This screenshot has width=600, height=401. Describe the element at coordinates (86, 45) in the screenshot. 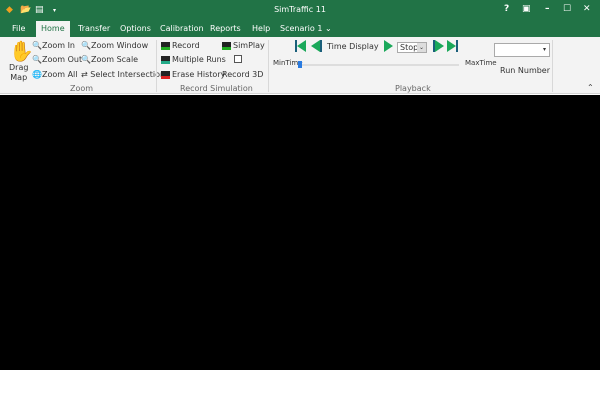

I see `zoom-window-icon: 🔍` at that location.